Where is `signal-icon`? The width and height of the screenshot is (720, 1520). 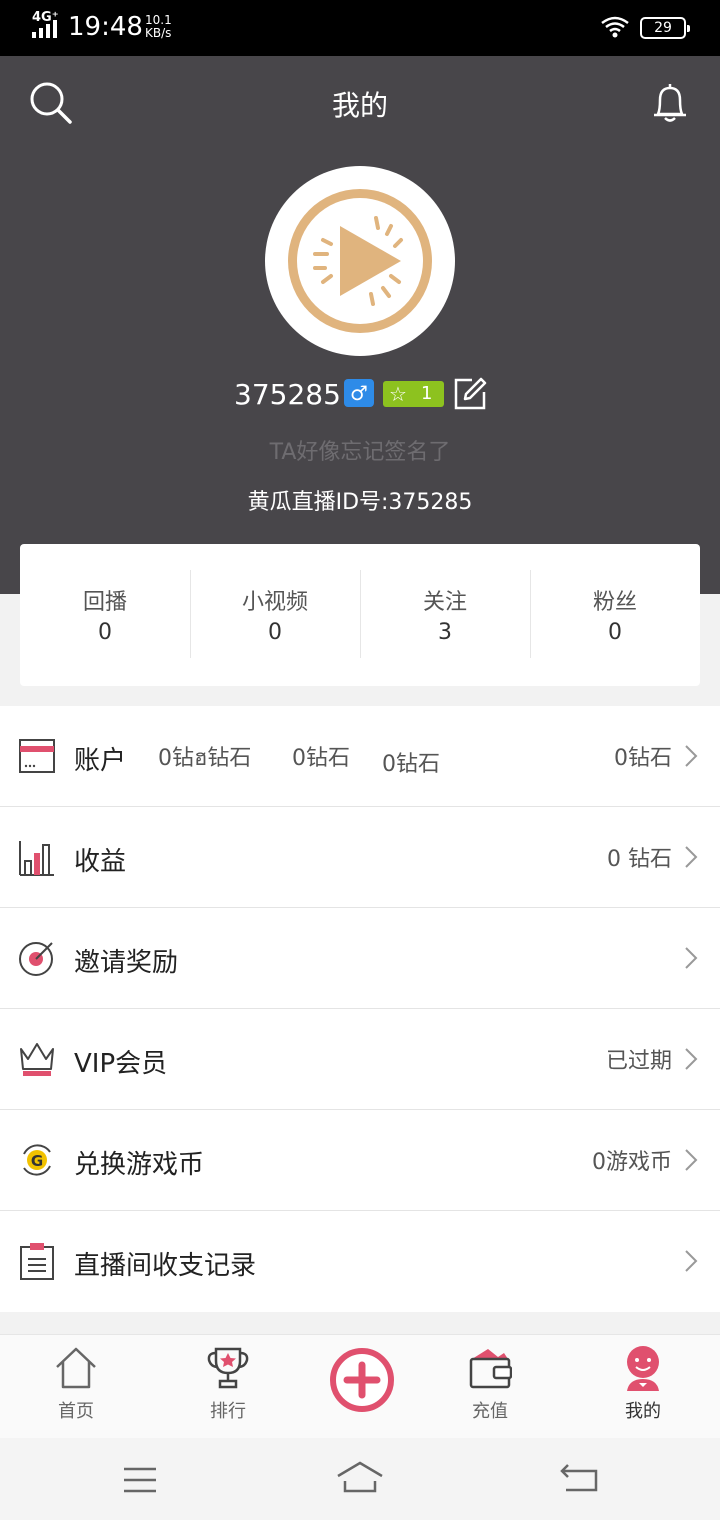 signal-icon is located at coordinates (44, 29).